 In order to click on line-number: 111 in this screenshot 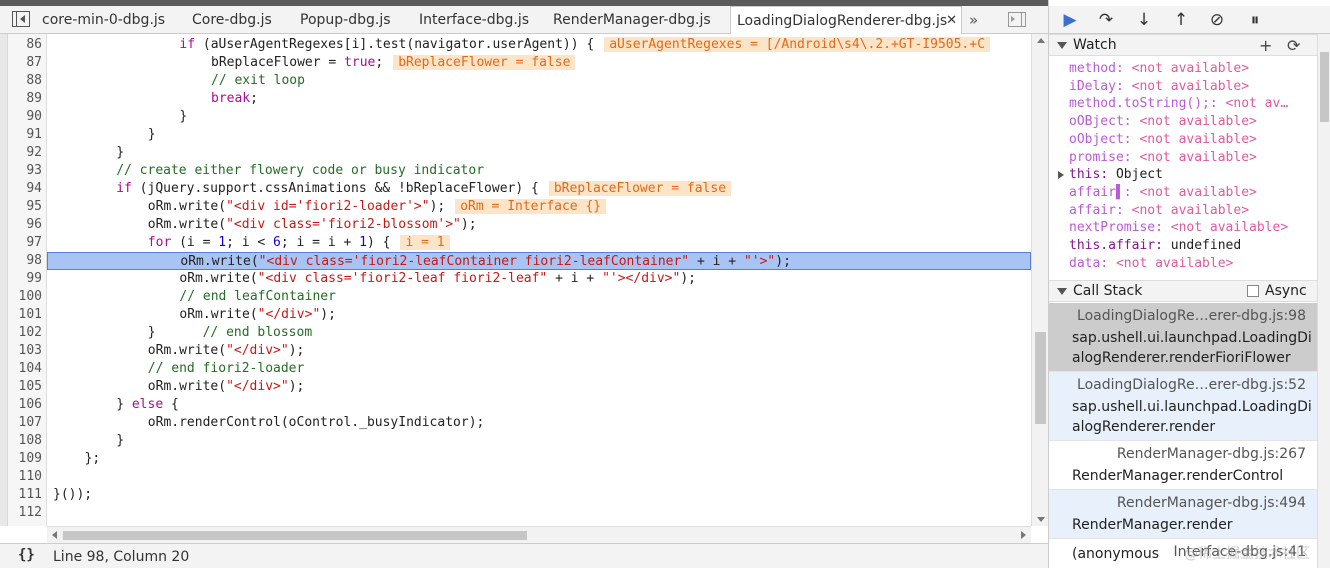, I will do `click(30, 495)`.